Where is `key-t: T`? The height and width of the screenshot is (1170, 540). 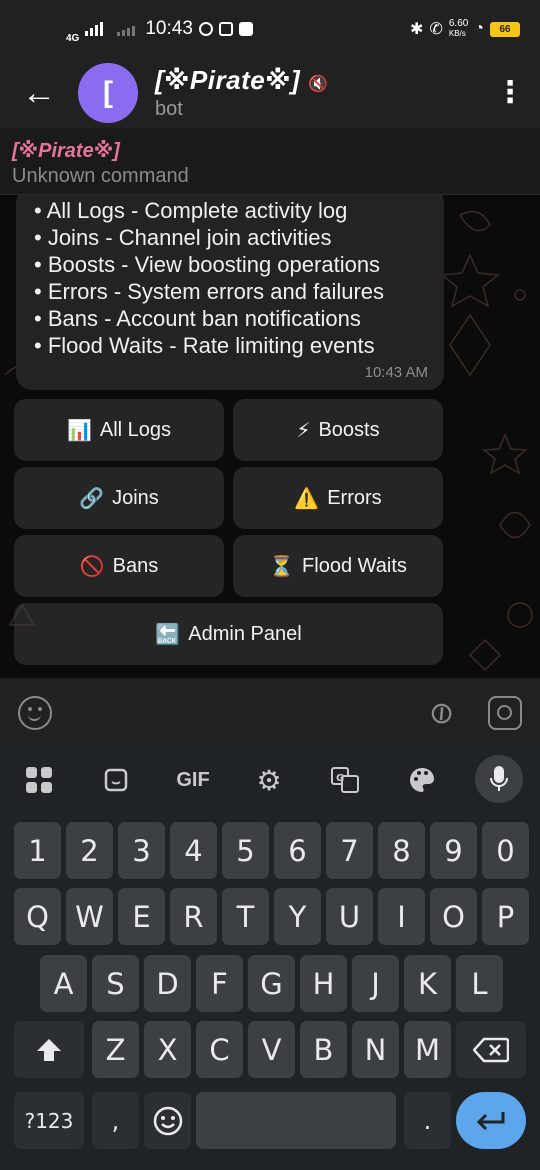 key-t: T is located at coordinates (245, 916).